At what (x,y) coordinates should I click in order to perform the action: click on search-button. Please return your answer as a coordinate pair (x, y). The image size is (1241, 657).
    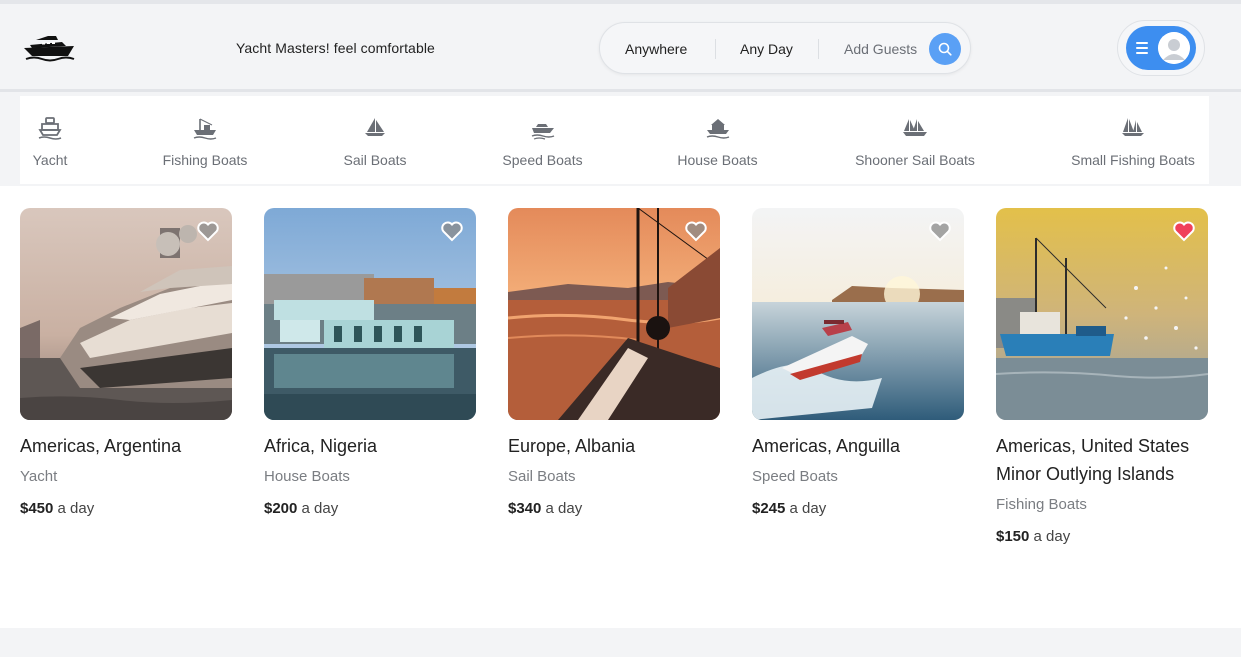
    Looking at the image, I should click on (945, 49).